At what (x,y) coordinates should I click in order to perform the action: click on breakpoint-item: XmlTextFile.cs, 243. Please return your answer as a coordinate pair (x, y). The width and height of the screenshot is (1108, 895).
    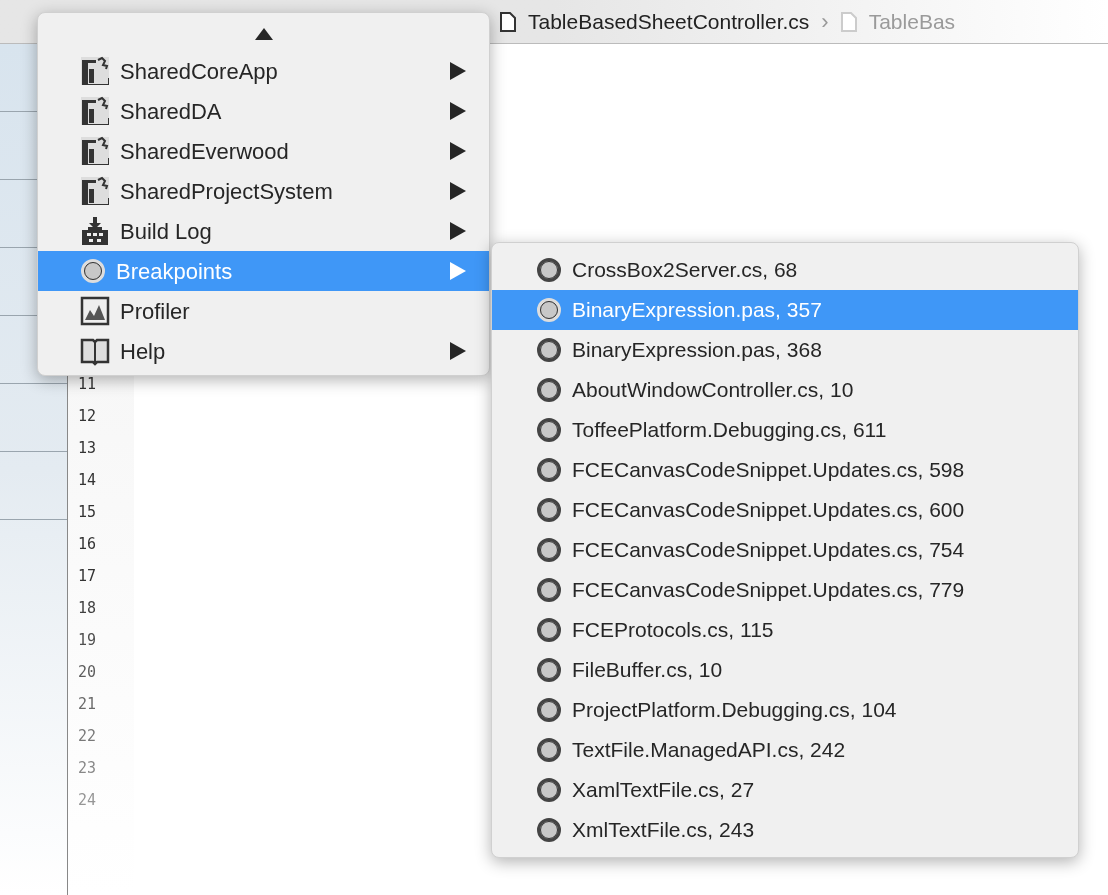
    Looking at the image, I should click on (785, 830).